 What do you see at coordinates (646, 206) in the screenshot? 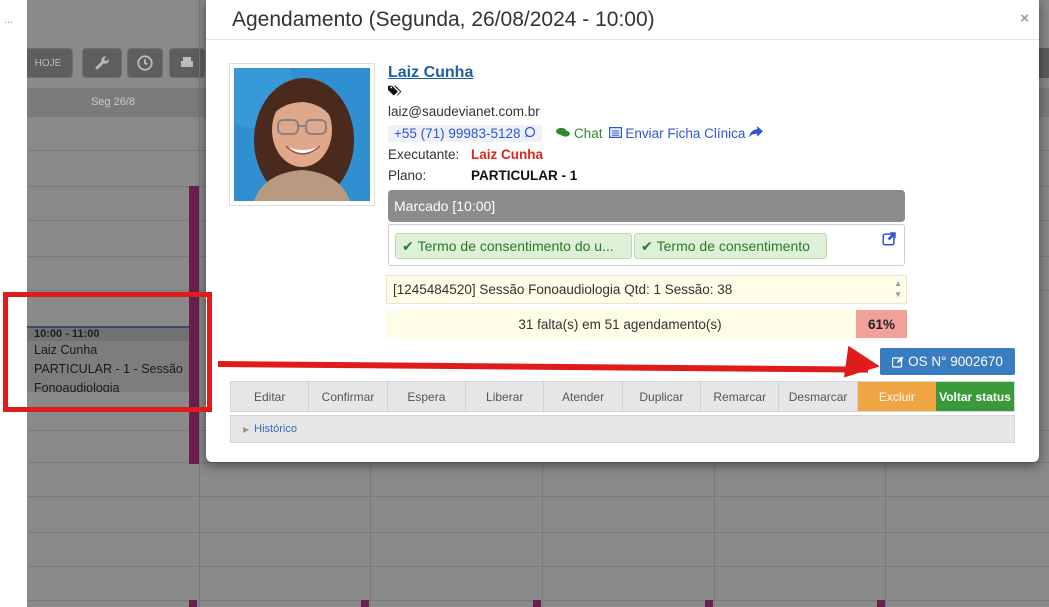
I see `appointment-status: Marcado [10:00]` at bounding box center [646, 206].